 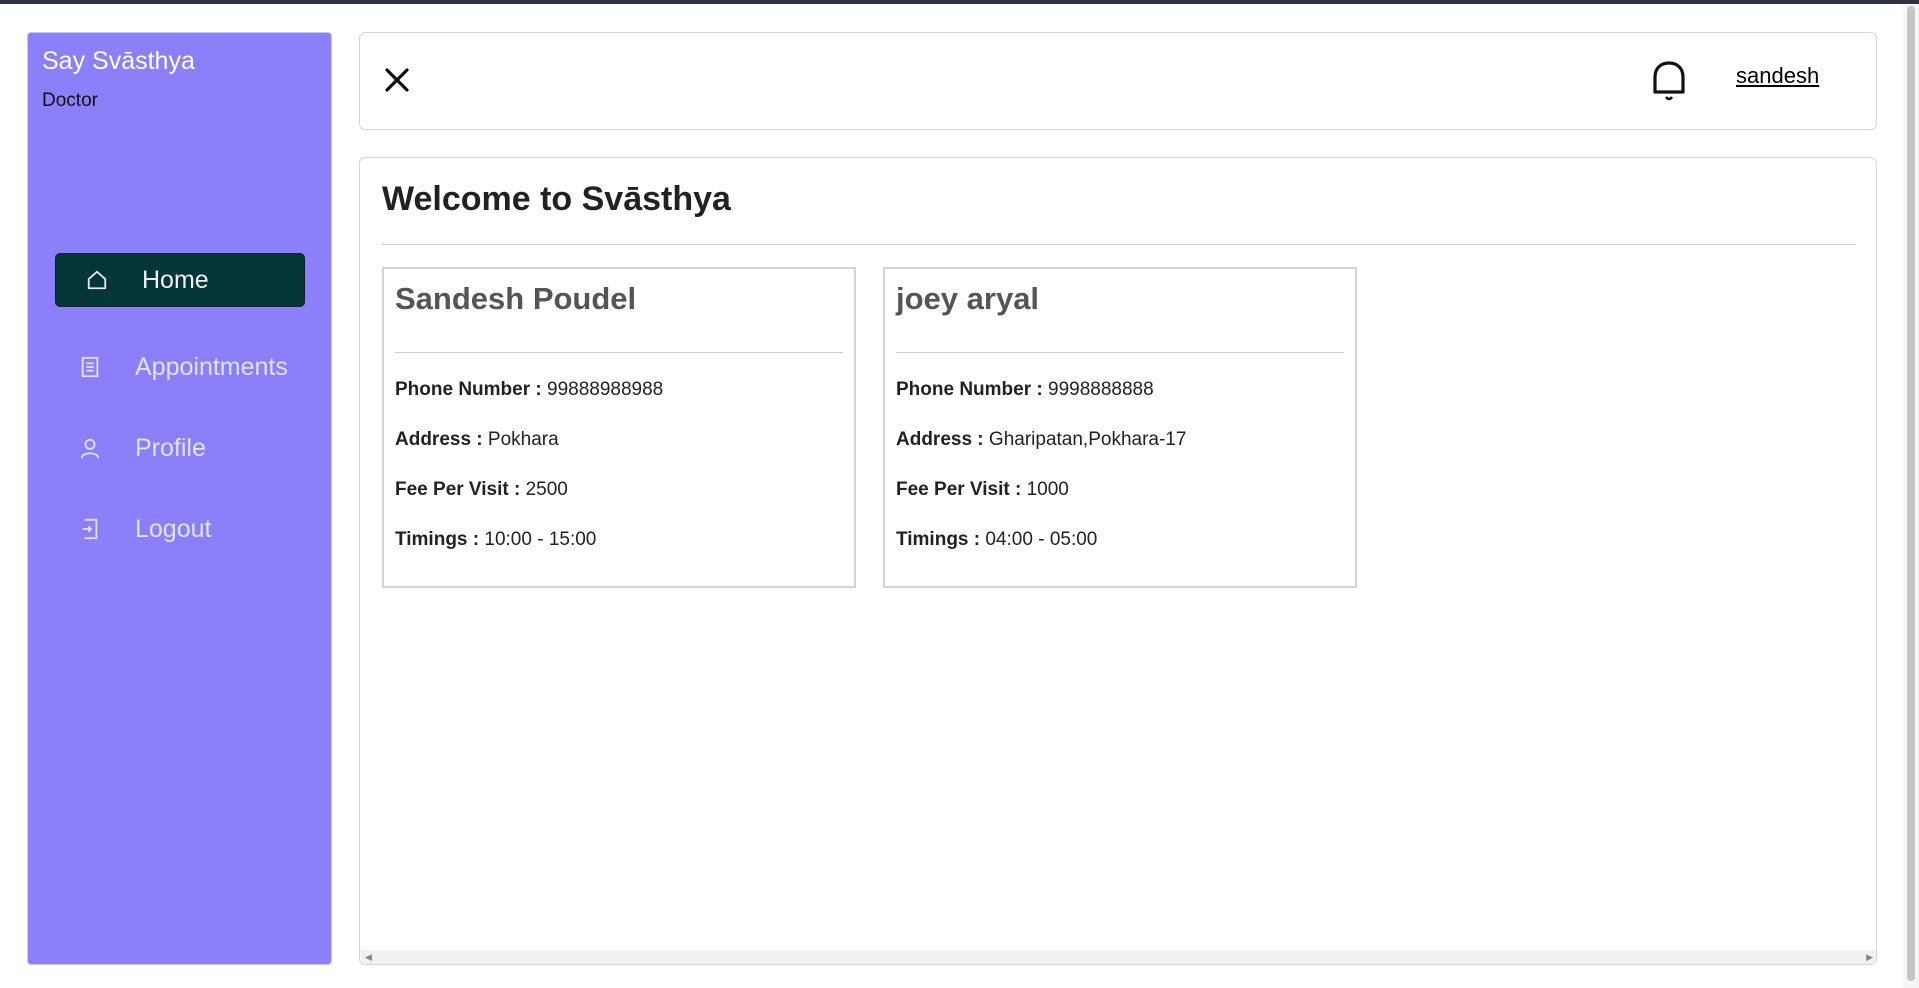 I want to click on browser-top-strip, so click(x=959, y=2).